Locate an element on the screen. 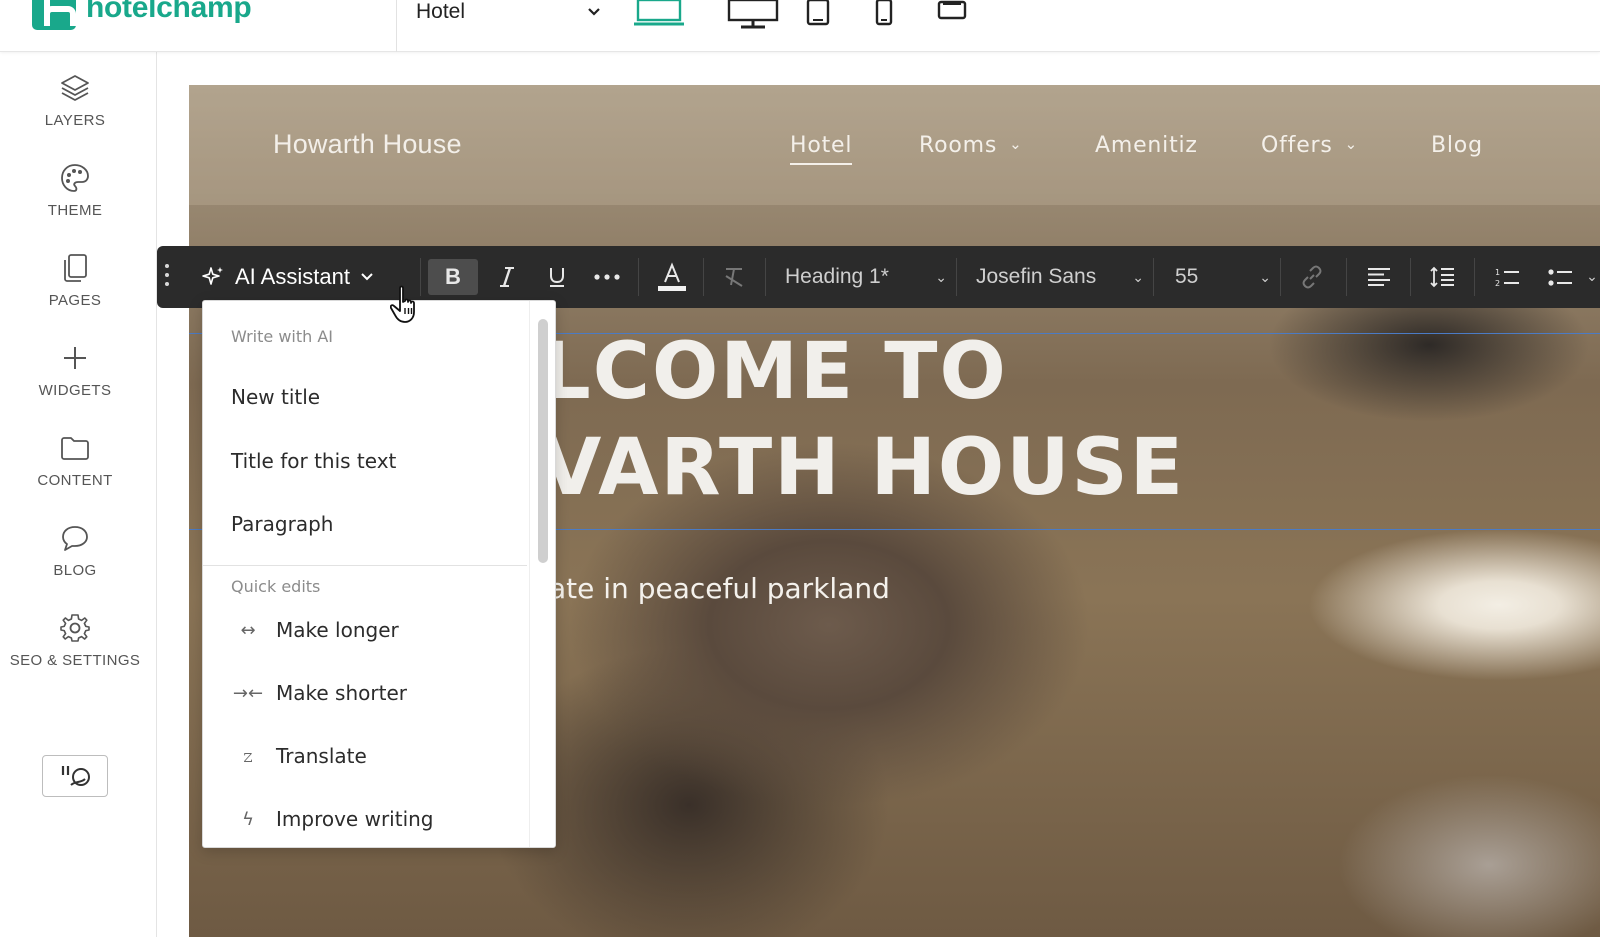  link-button is located at coordinates (1312, 277).